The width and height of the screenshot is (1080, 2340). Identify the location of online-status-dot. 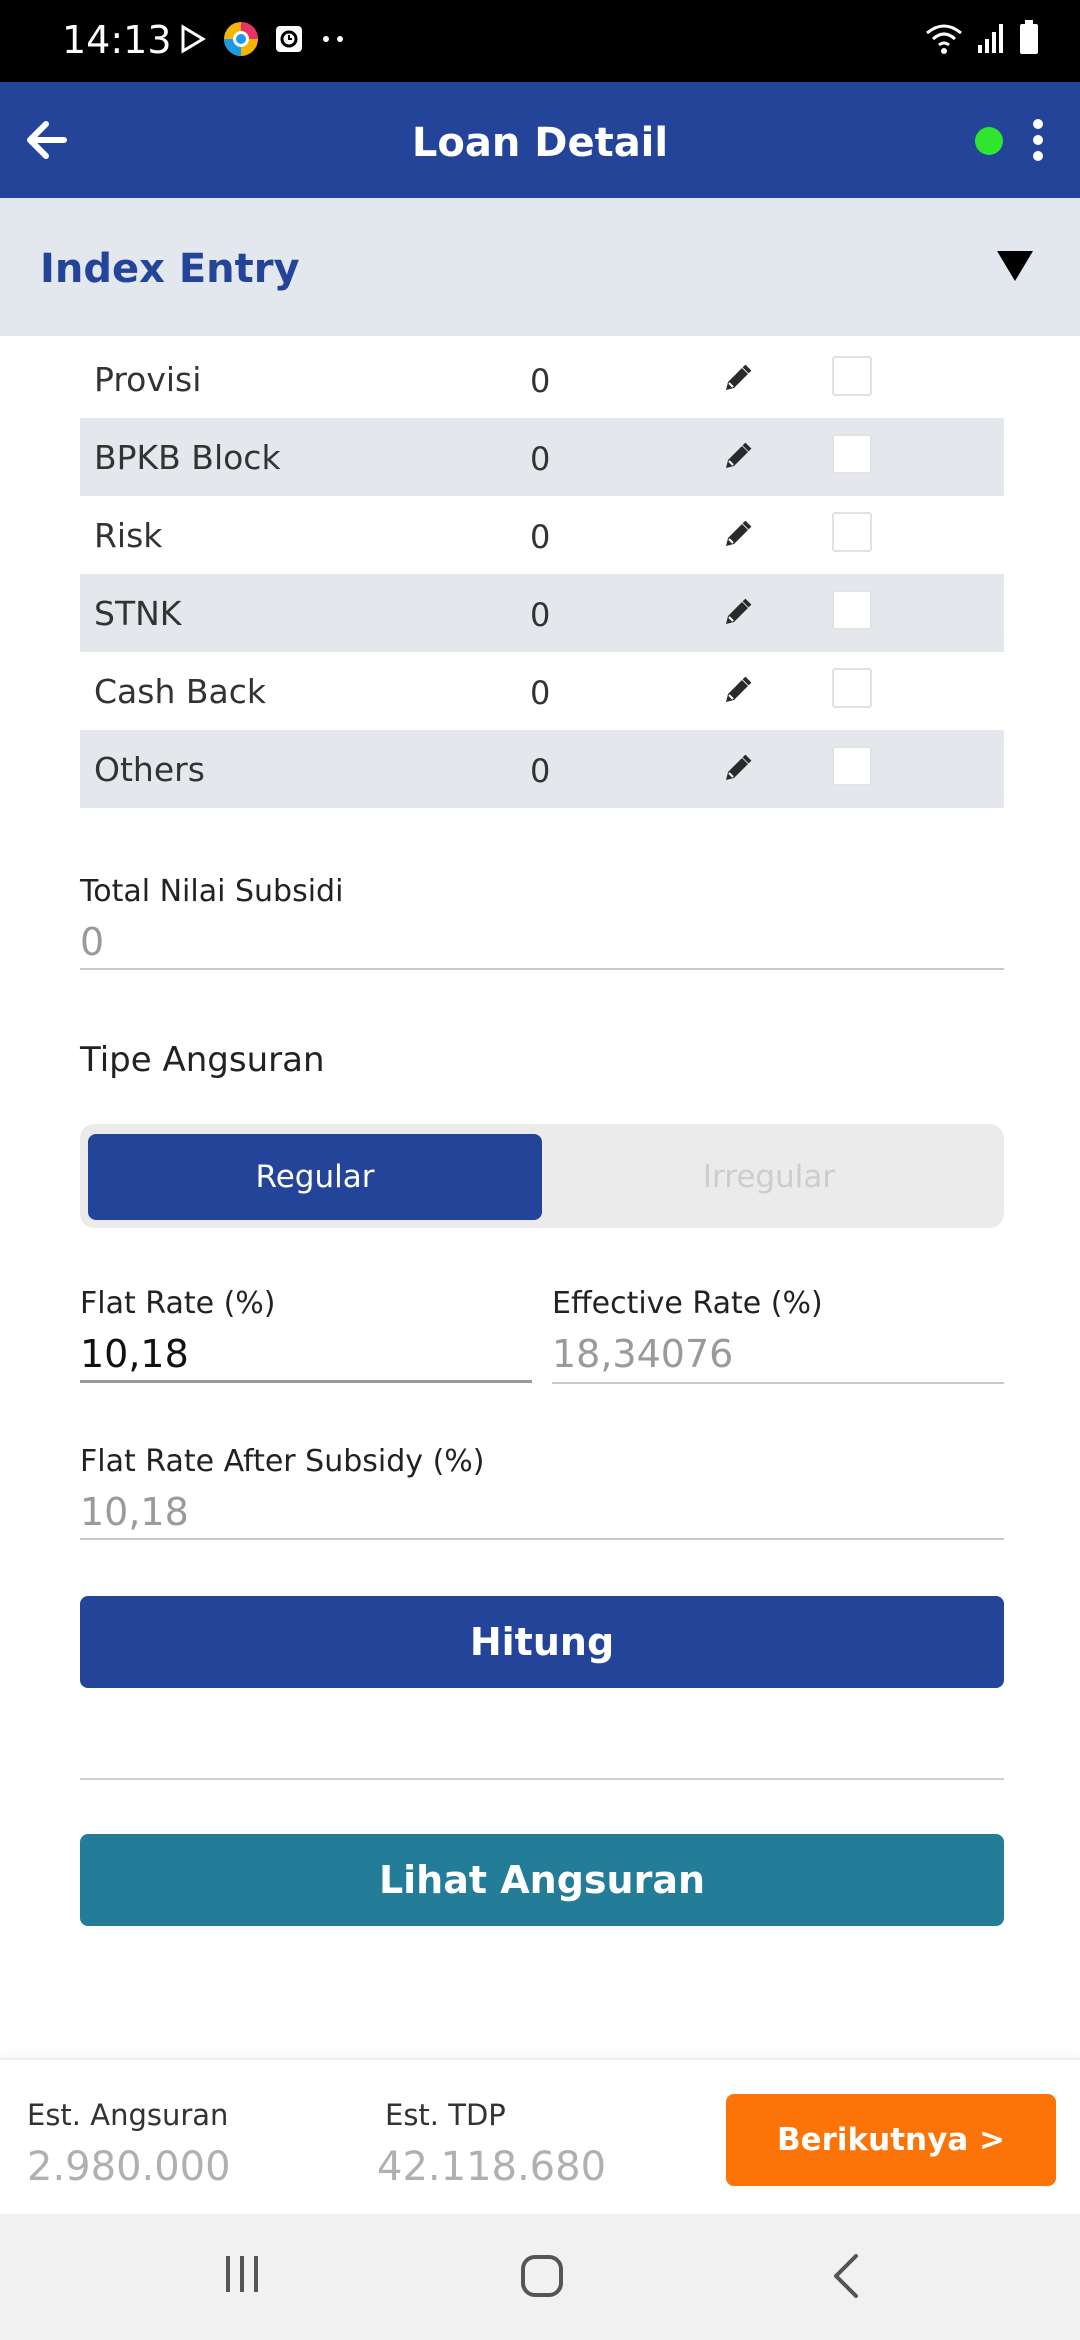
(989, 141).